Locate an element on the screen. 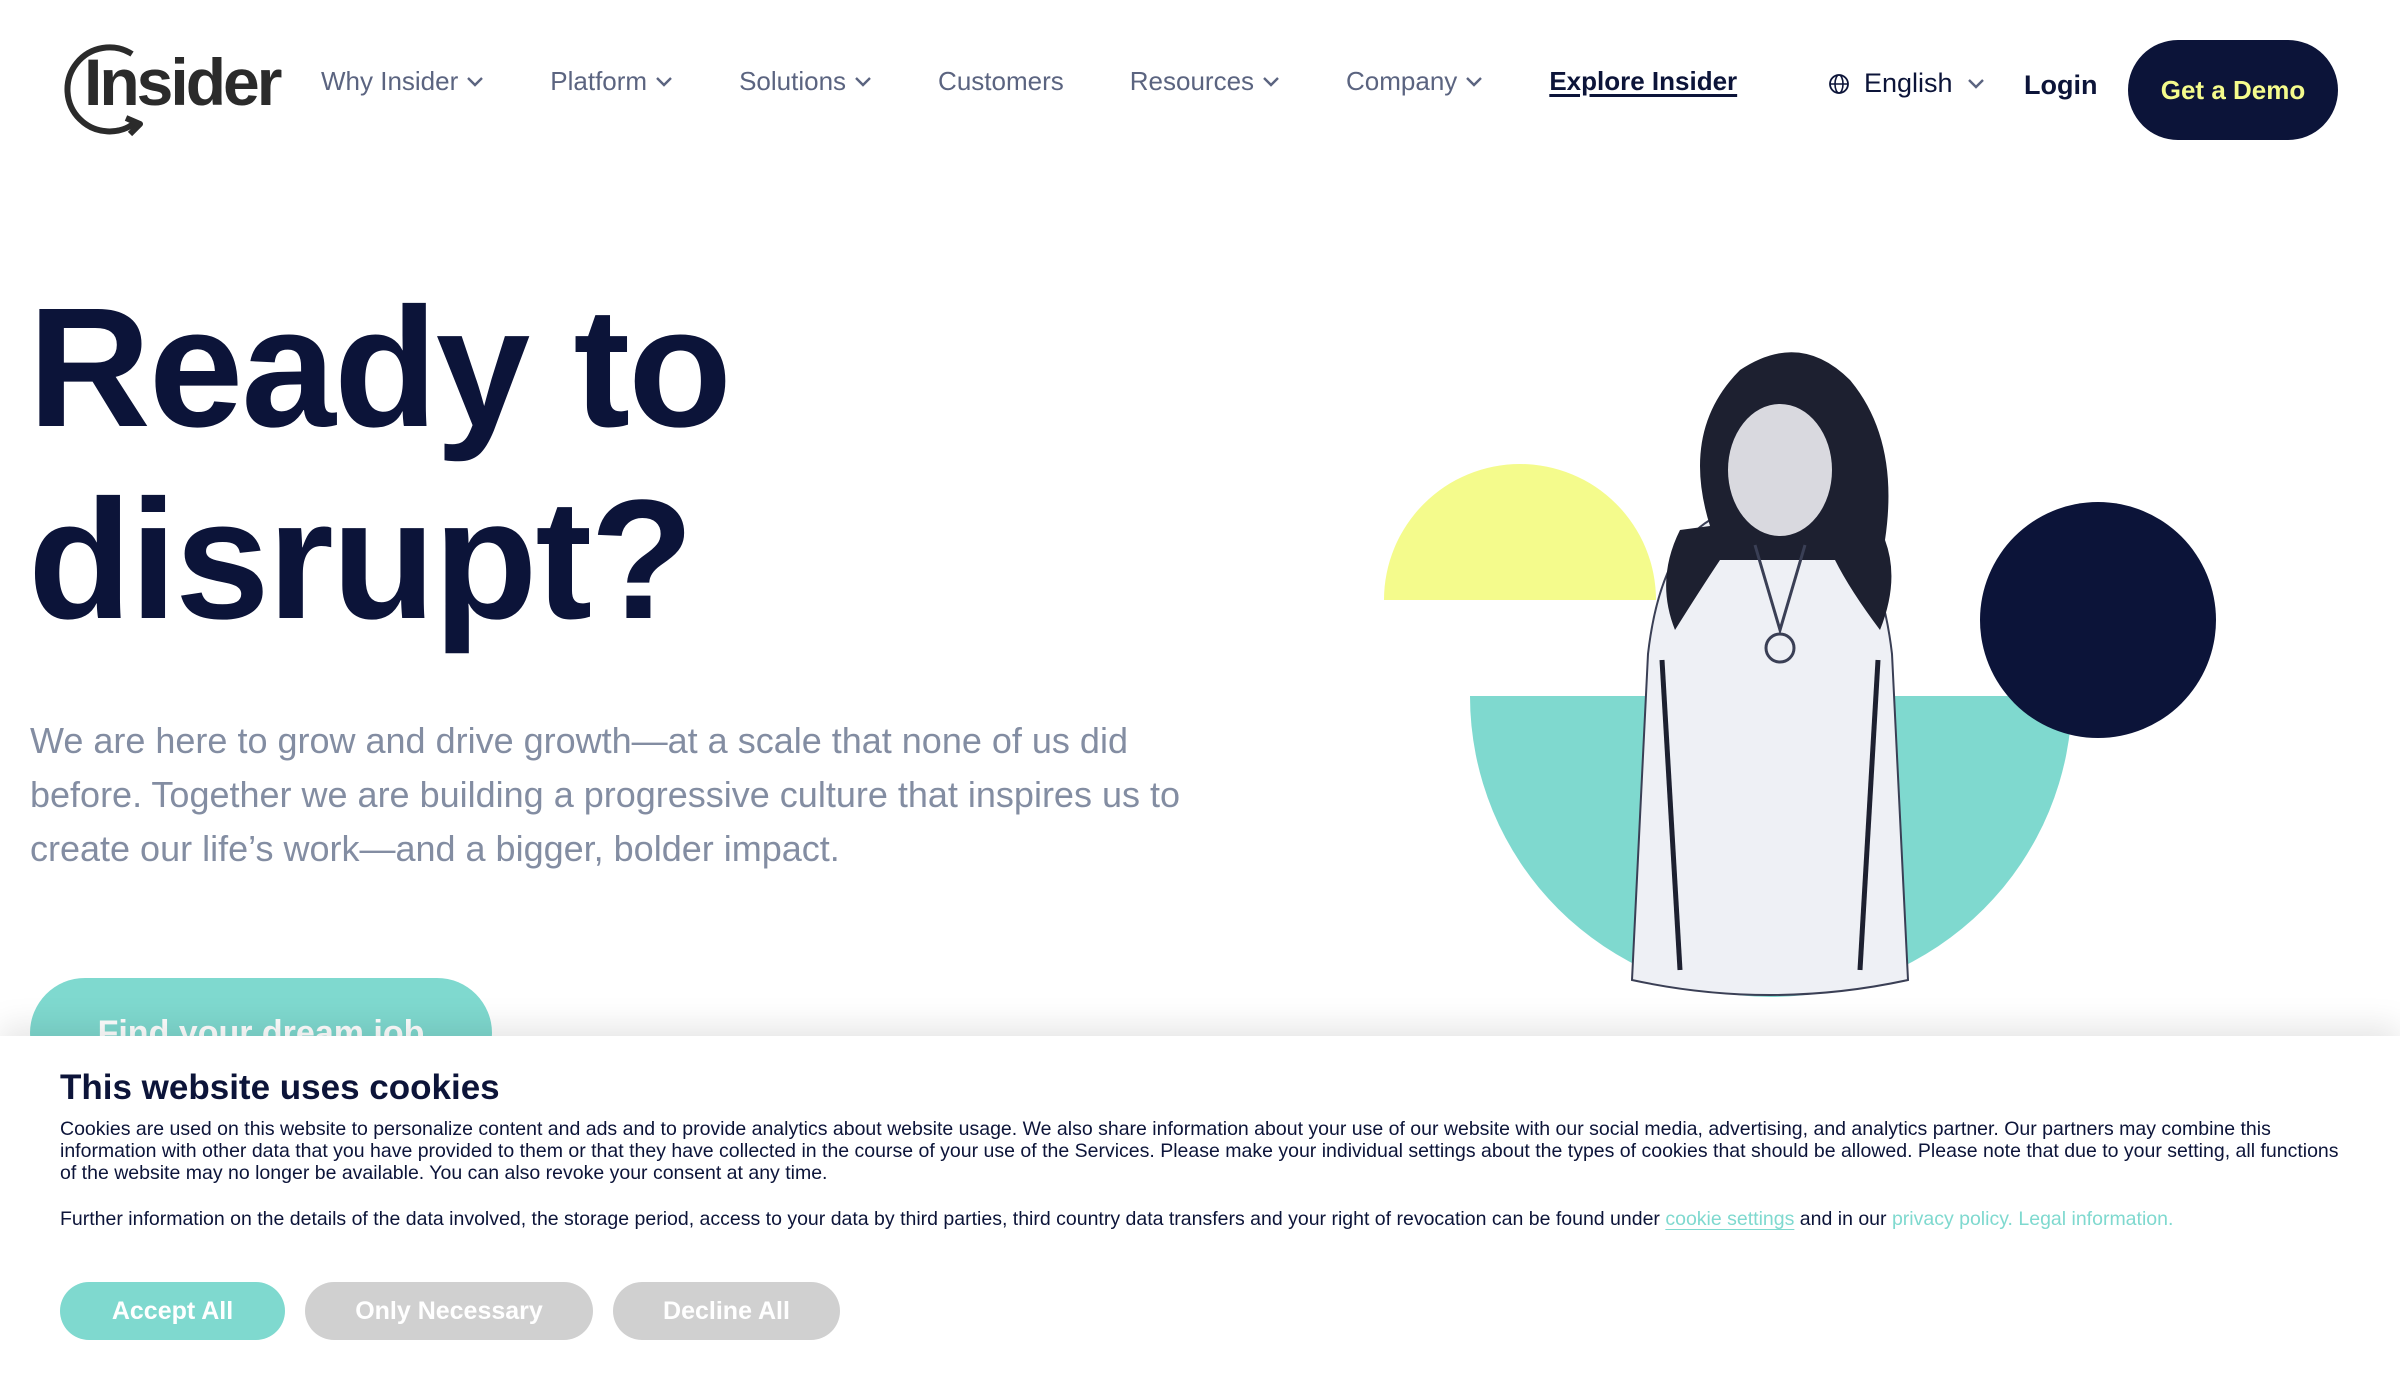  nav-item-resources: Resources is located at coordinates (1205, 81).